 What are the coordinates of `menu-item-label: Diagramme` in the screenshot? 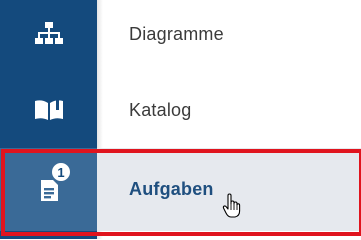 It's located at (176, 33).